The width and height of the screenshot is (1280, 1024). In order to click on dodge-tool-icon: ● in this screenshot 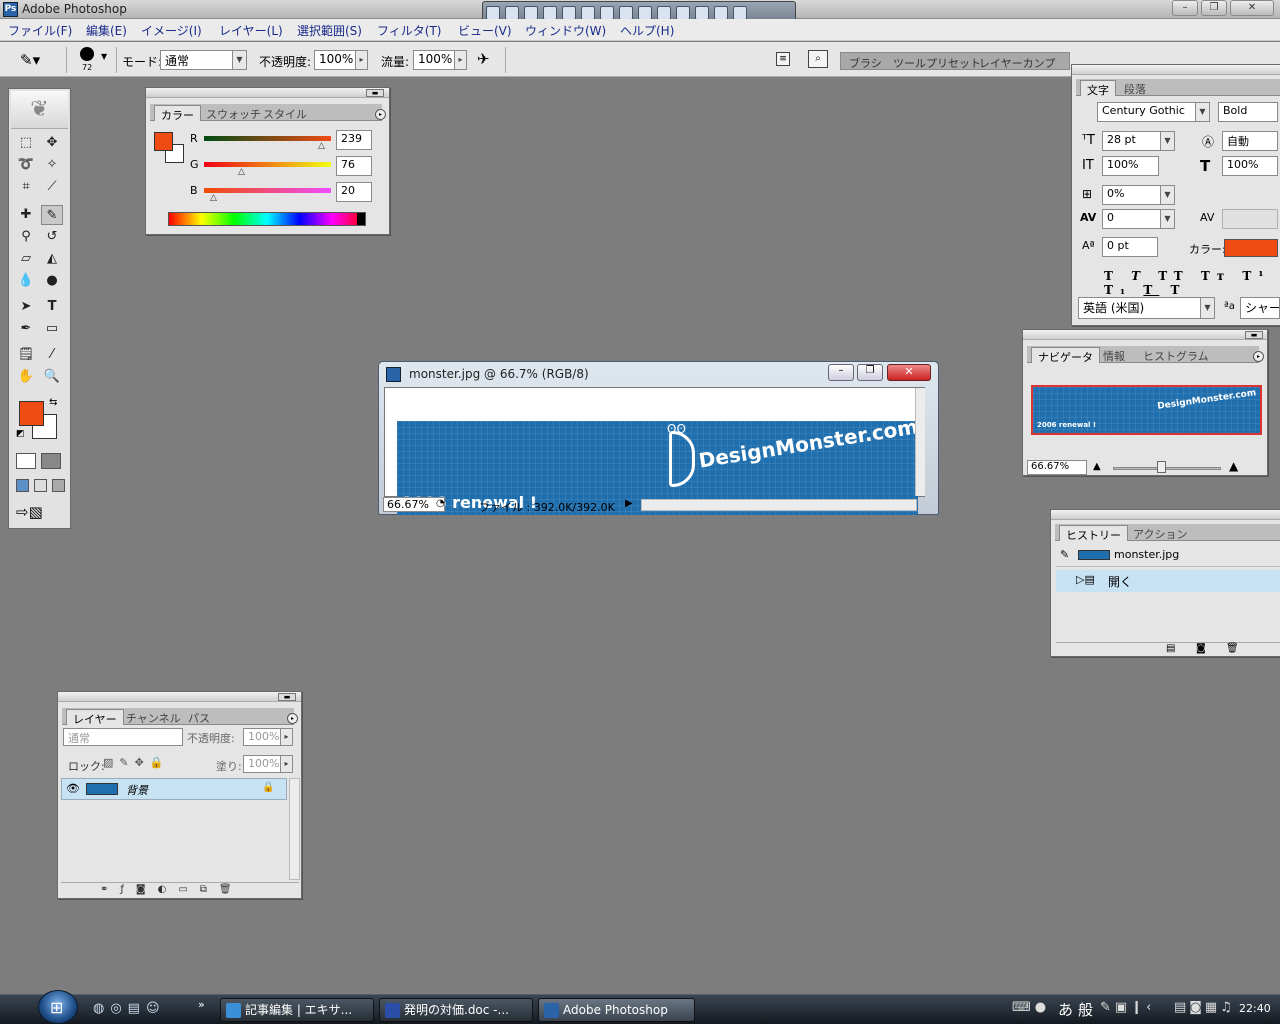, I will do `click(52, 281)`.